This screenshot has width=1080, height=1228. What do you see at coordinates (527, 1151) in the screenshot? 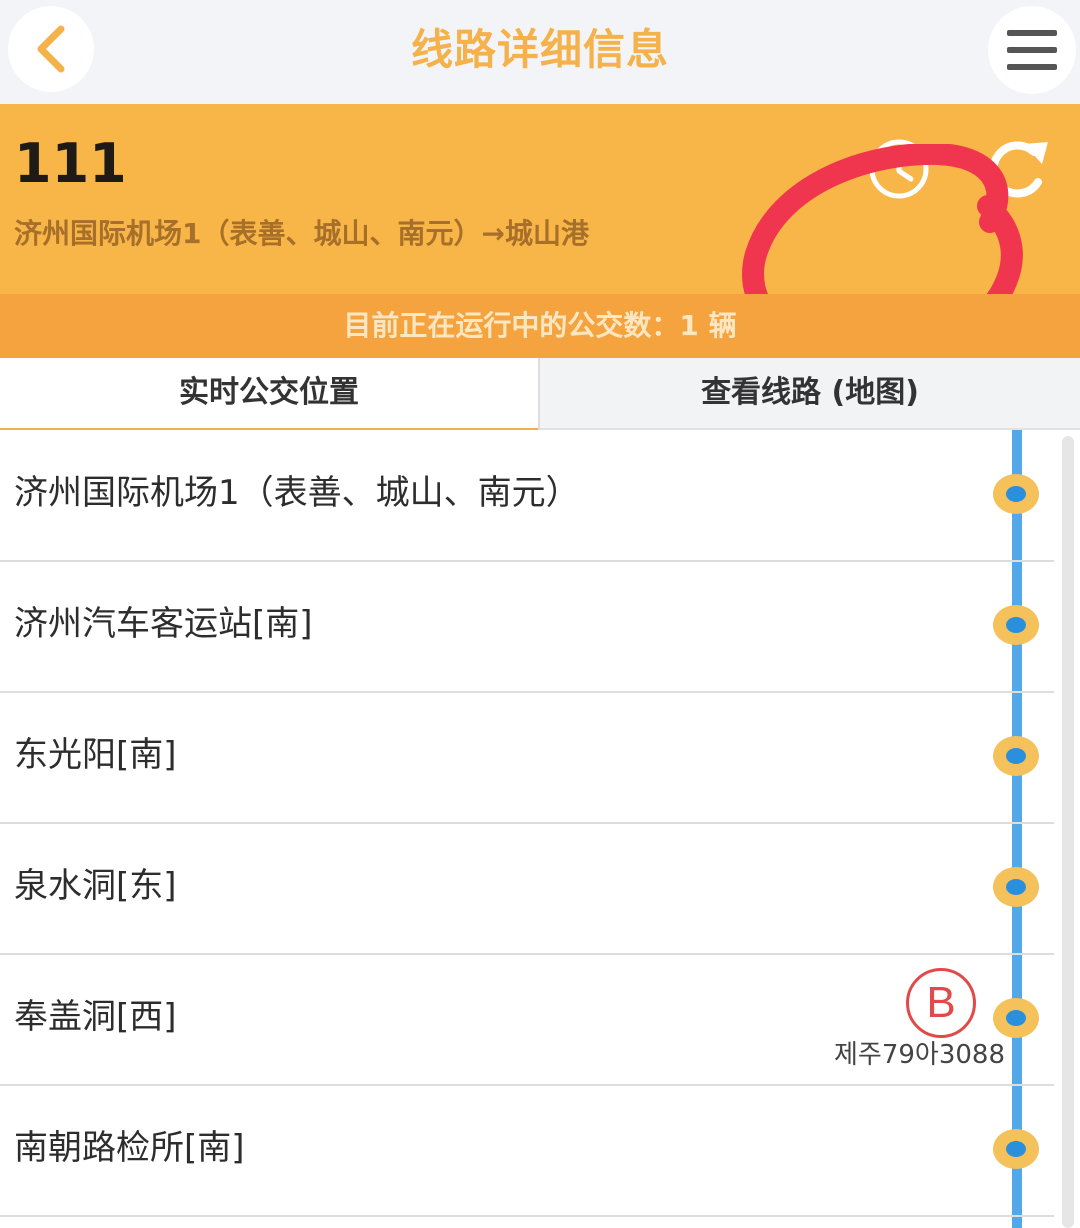
I see `stop-row: 南朝路检所[南]` at bounding box center [527, 1151].